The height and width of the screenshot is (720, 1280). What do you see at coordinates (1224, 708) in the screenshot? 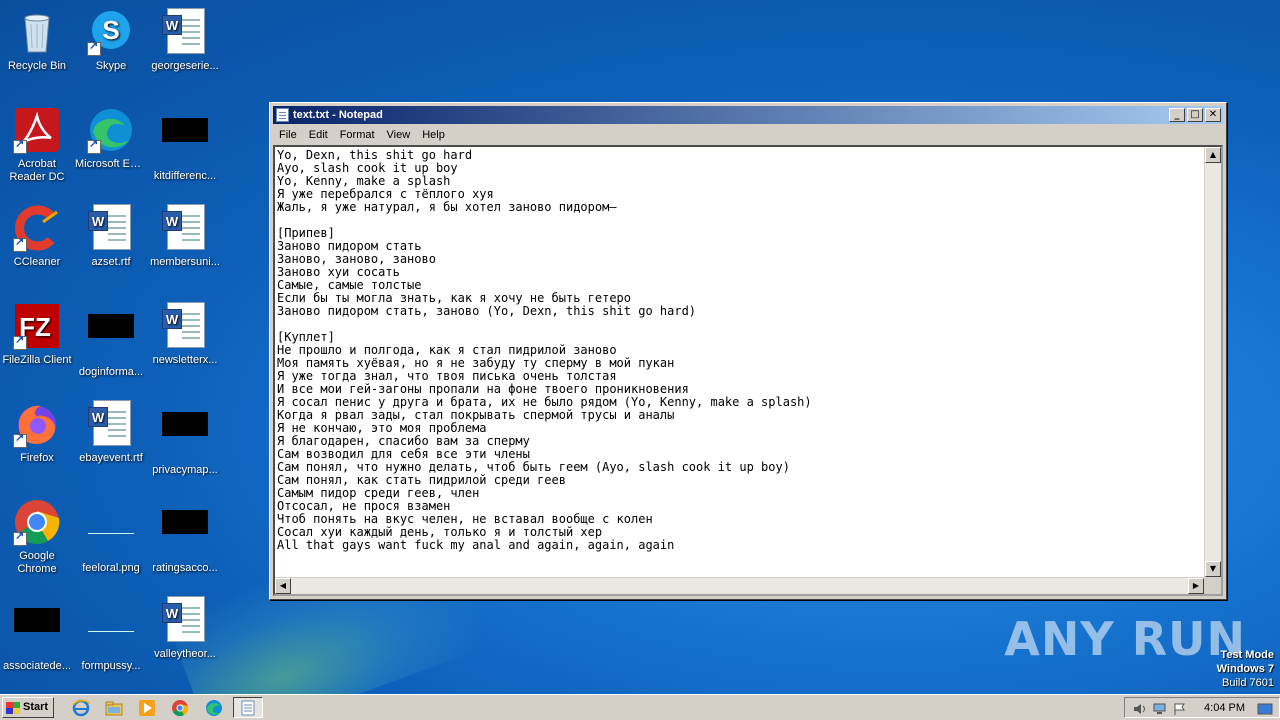
I see `clock: 4:04 PM` at bounding box center [1224, 708].